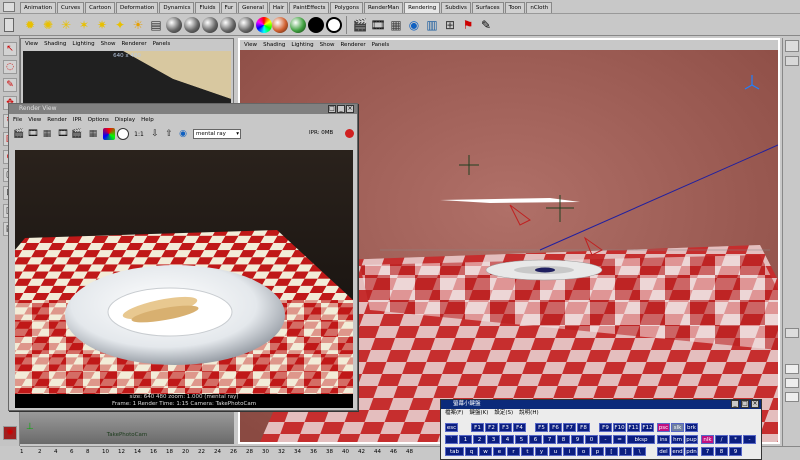  Describe the element at coordinates (663, 451) in the screenshot. I see `keyboard-key: del` at that location.